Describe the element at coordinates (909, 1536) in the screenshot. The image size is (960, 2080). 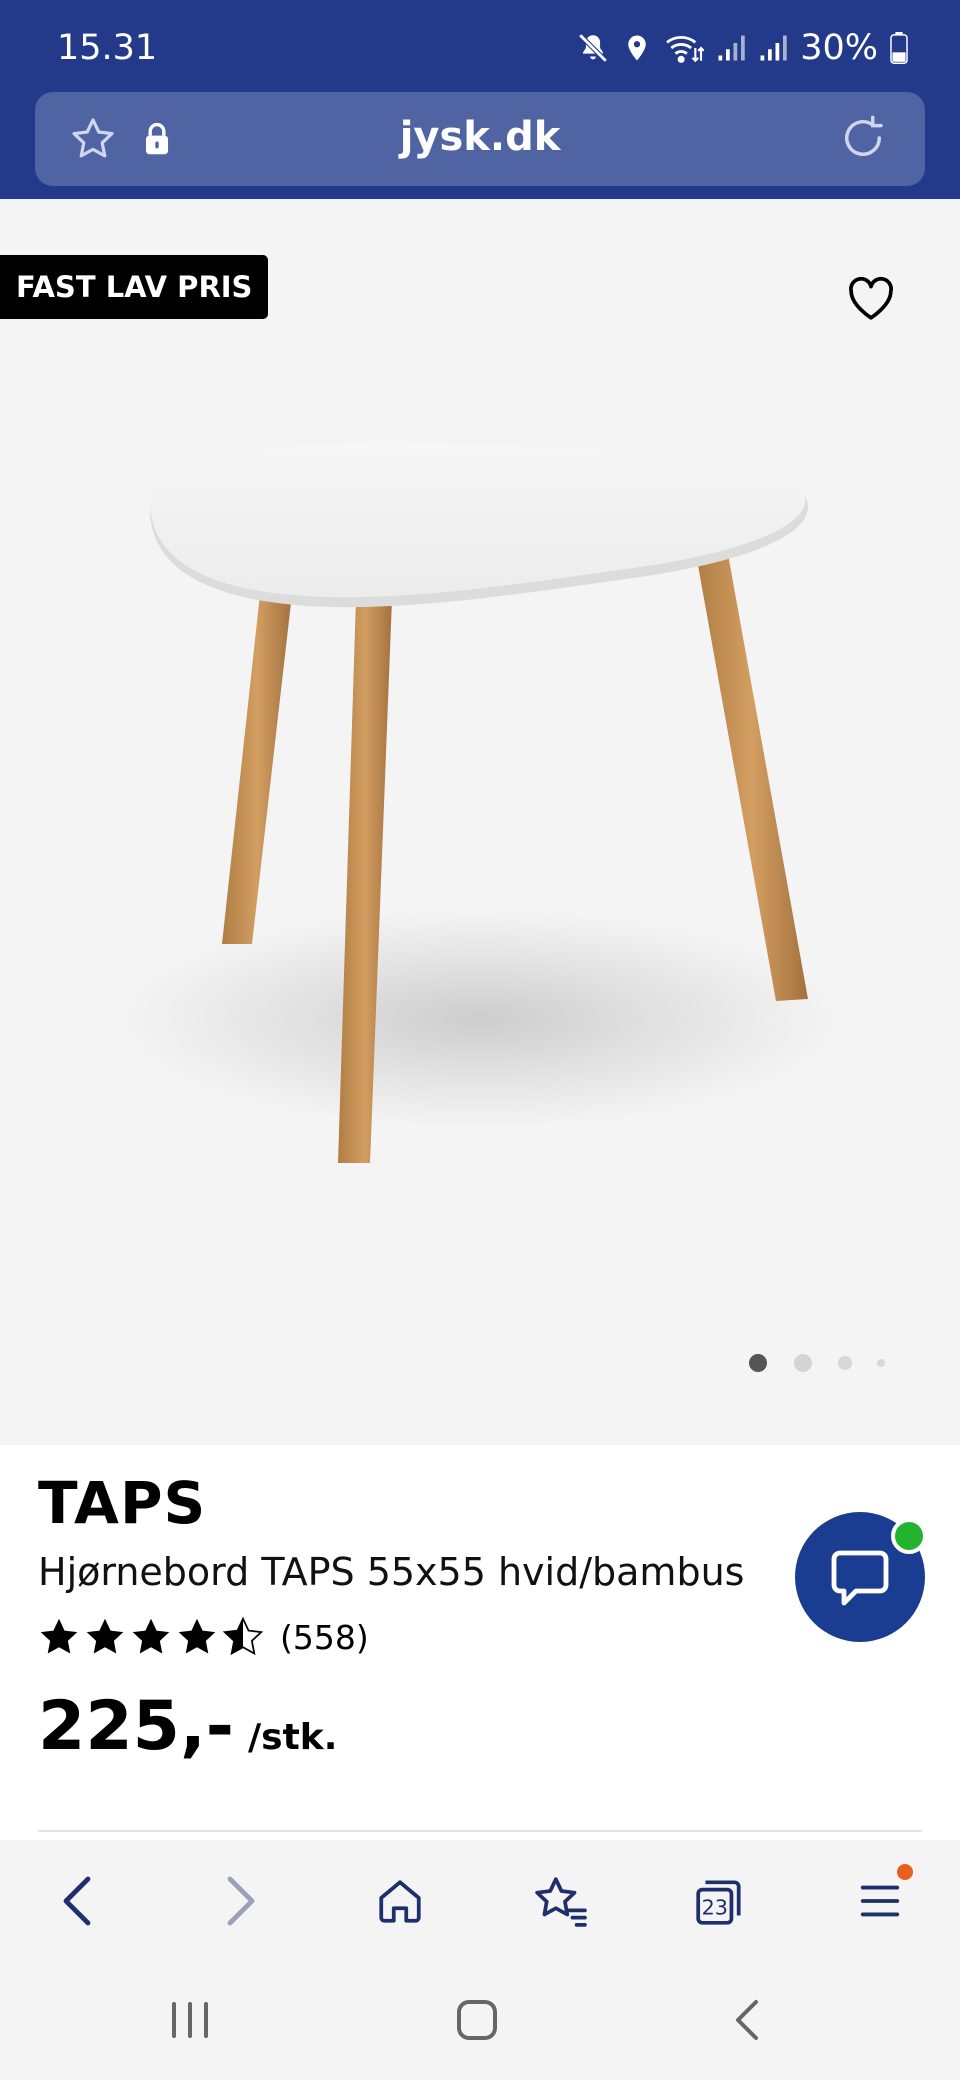
I see `chat-online-indicator` at that location.